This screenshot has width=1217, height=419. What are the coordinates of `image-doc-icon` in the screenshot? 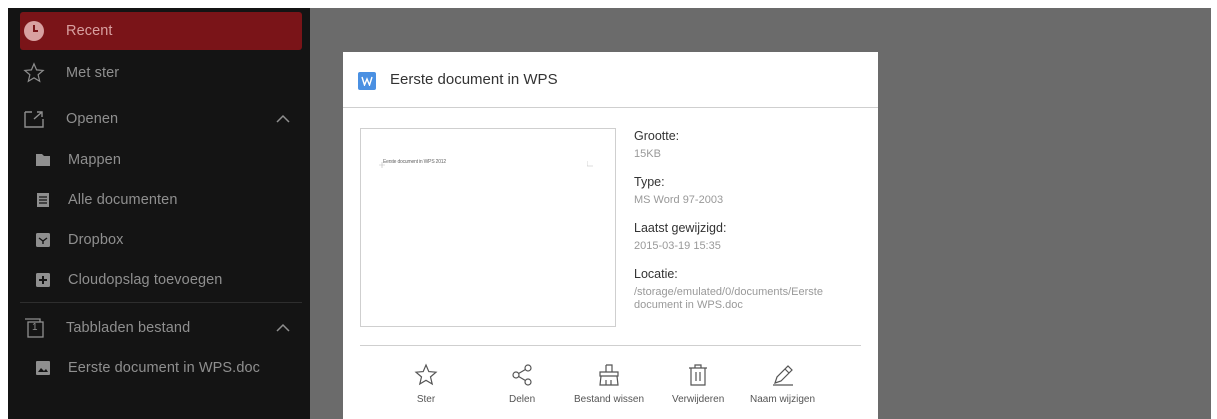 It's located at (43, 368).